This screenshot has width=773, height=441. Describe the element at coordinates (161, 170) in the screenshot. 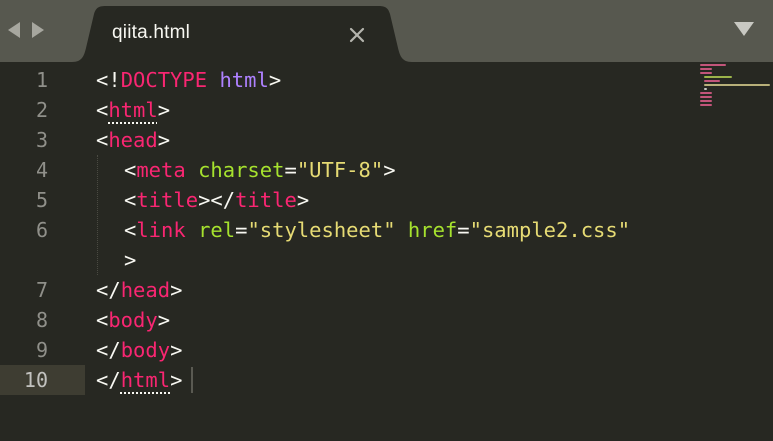

I see `token: meta` at that location.